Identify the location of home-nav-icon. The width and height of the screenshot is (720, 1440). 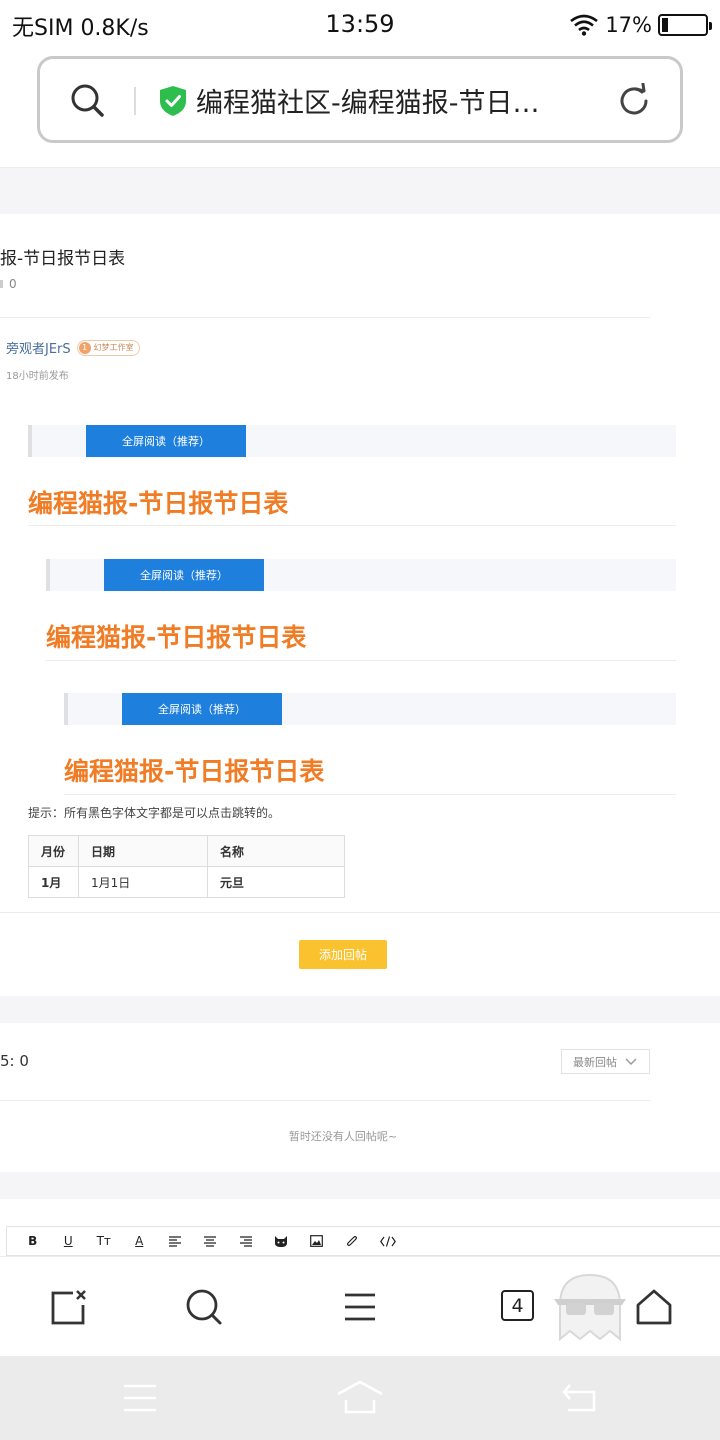
(360, 1397).